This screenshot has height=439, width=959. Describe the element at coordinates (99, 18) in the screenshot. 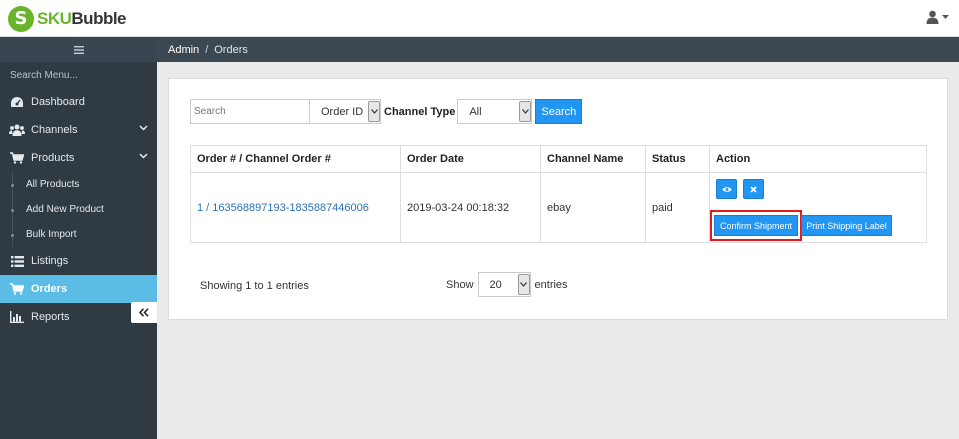

I see `logo-text-bubble: Bubble` at that location.